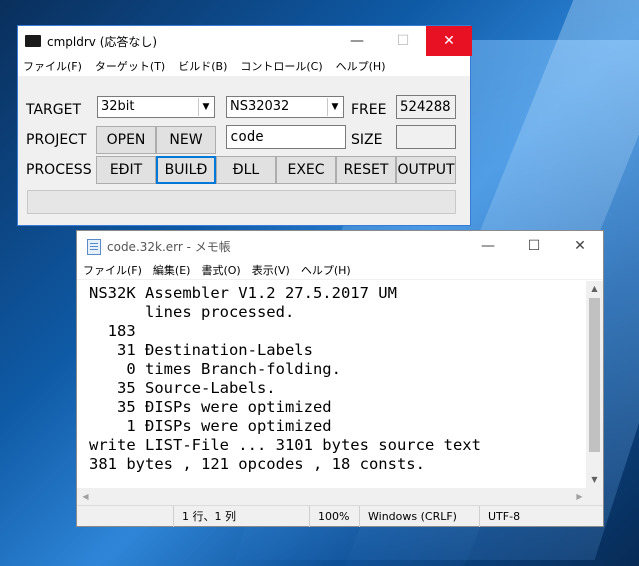  What do you see at coordinates (594, 496) in the screenshot?
I see `scrollbar-corner` at bounding box center [594, 496].